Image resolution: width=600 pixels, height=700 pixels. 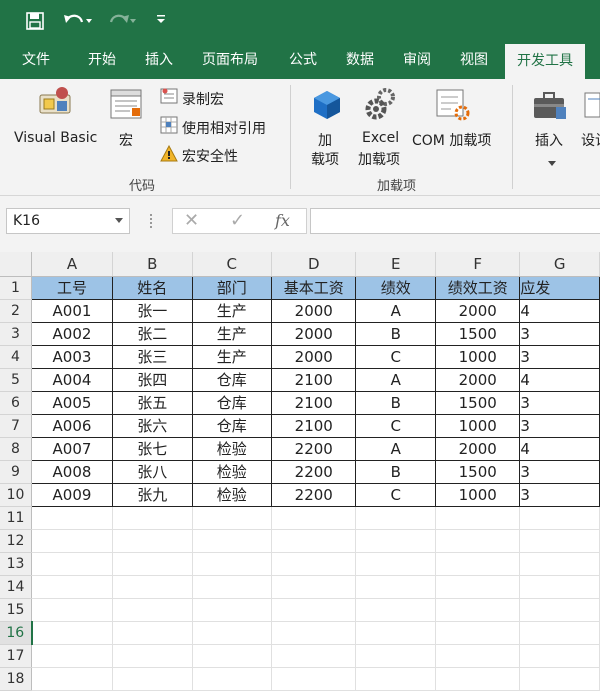 I want to click on insert-function-button: fx, so click(x=282, y=220).